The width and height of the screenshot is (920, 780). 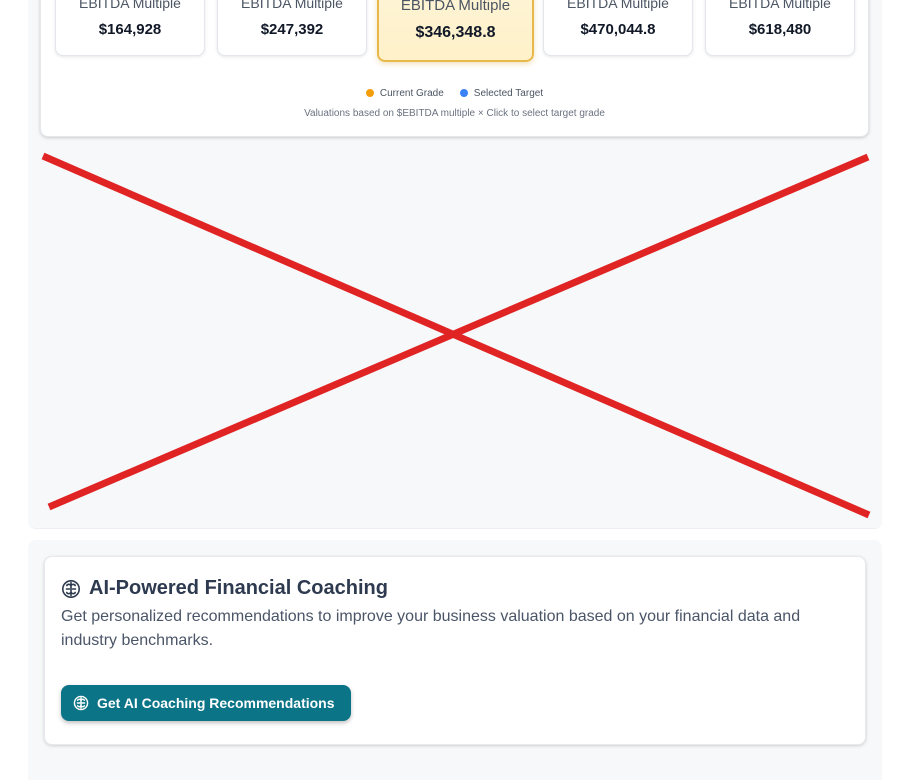 I want to click on legend-selected-target: Selected Target, so click(x=501, y=93).